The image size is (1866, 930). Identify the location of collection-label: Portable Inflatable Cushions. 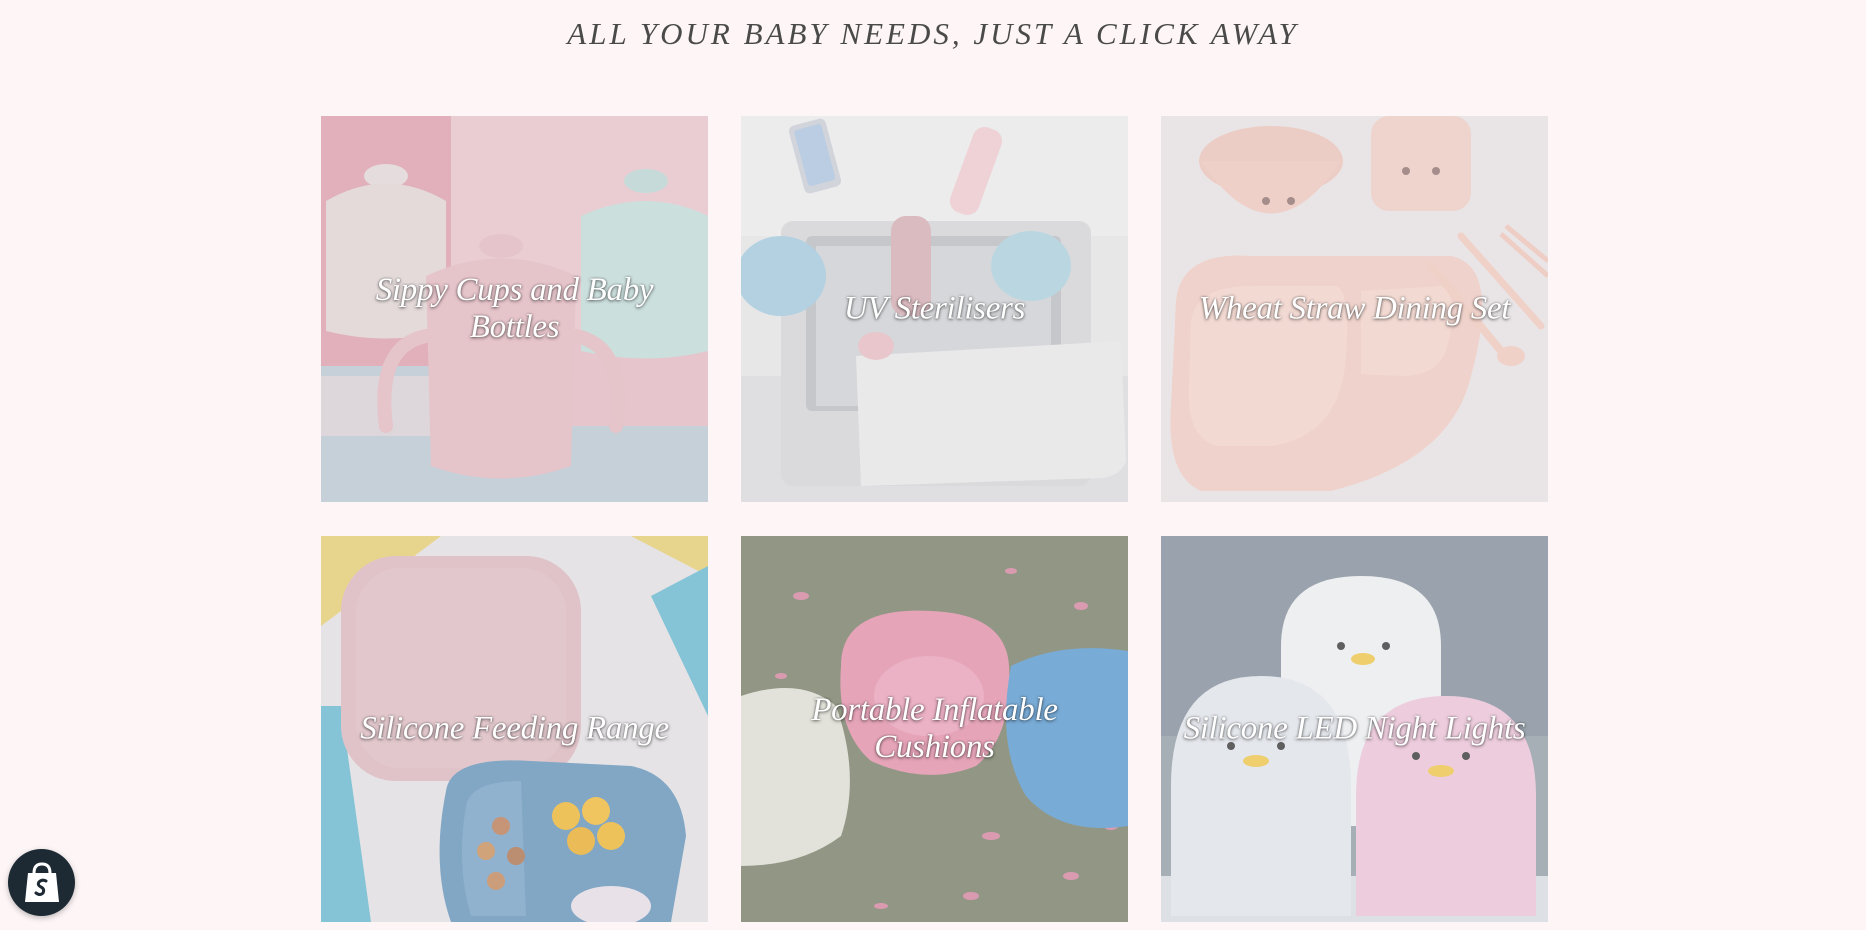
(934, 728).